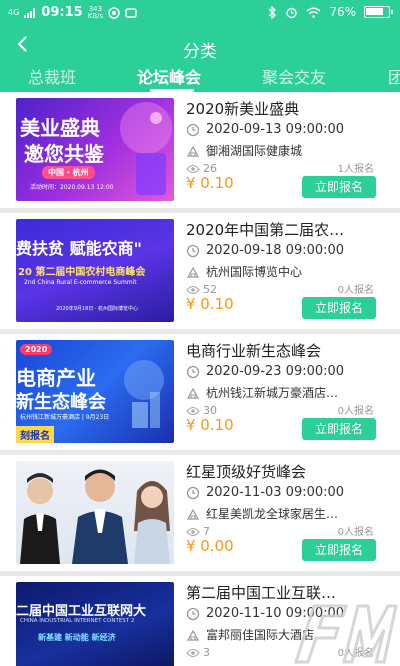 The height and width of the screenshot is (666, 400). Describe the element at coordinates (62, 12) in the screenshot. I see `status-time: 09:15` at that location.